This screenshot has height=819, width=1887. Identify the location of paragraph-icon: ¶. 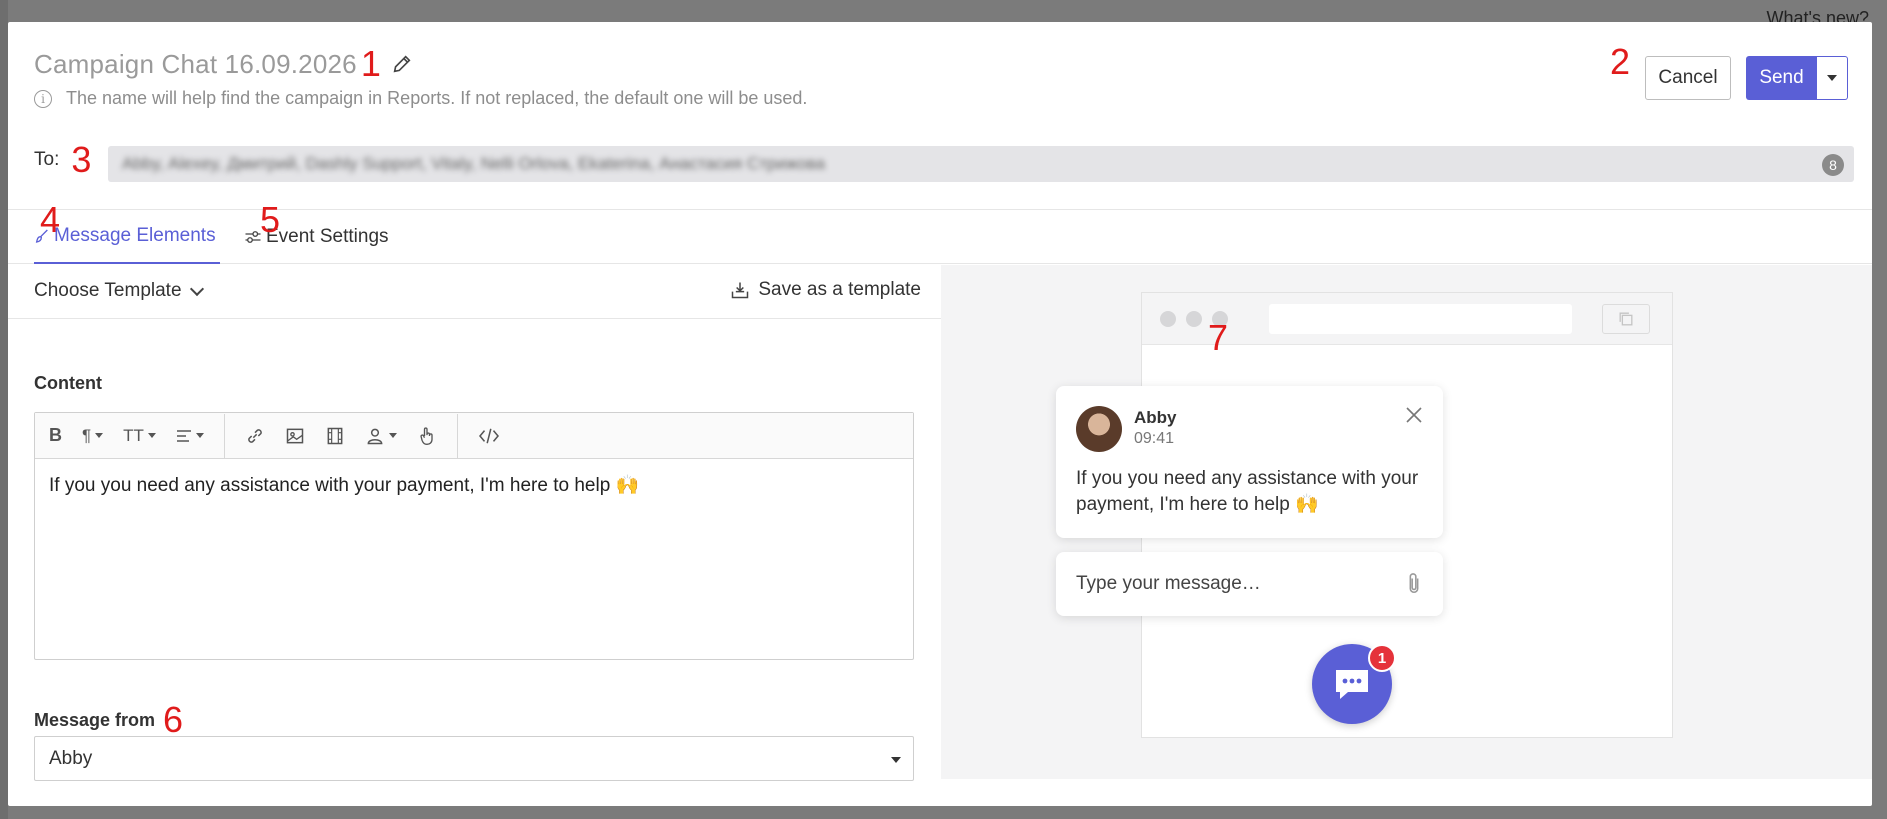
(93, 436).